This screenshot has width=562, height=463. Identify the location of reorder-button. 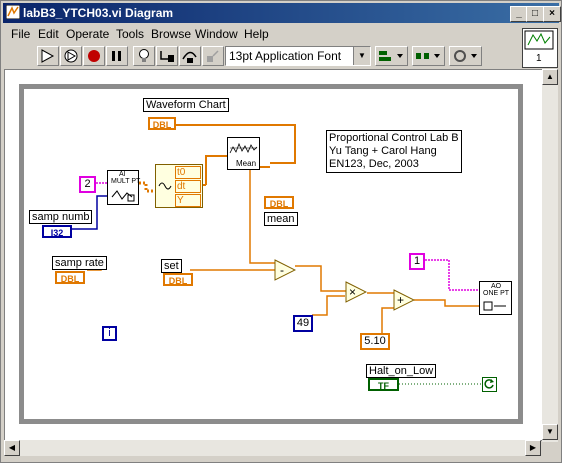
(465, 56).